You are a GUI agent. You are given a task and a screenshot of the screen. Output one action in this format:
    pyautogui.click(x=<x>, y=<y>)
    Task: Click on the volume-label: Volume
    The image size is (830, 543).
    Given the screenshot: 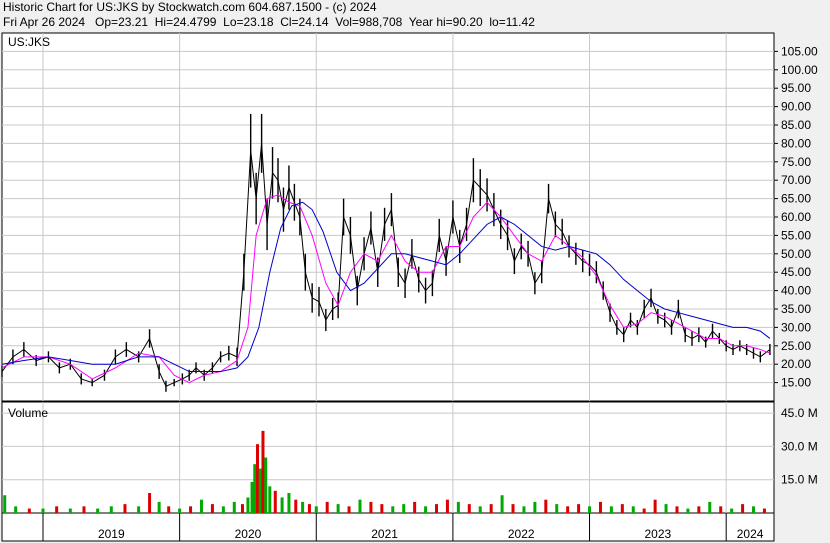 What is the action you would take?
    pyautogui.click(x=28, y=413)
    